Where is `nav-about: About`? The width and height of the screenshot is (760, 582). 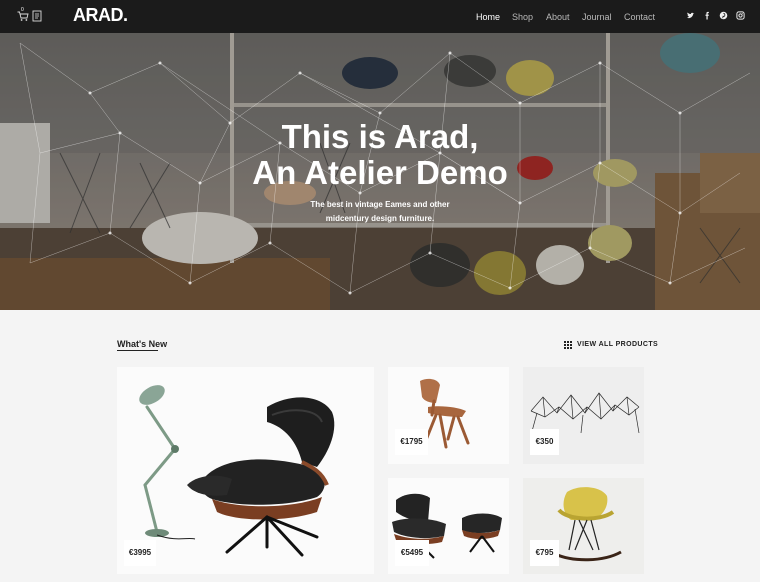
nav-about: About is located at coordinates (558, 17).